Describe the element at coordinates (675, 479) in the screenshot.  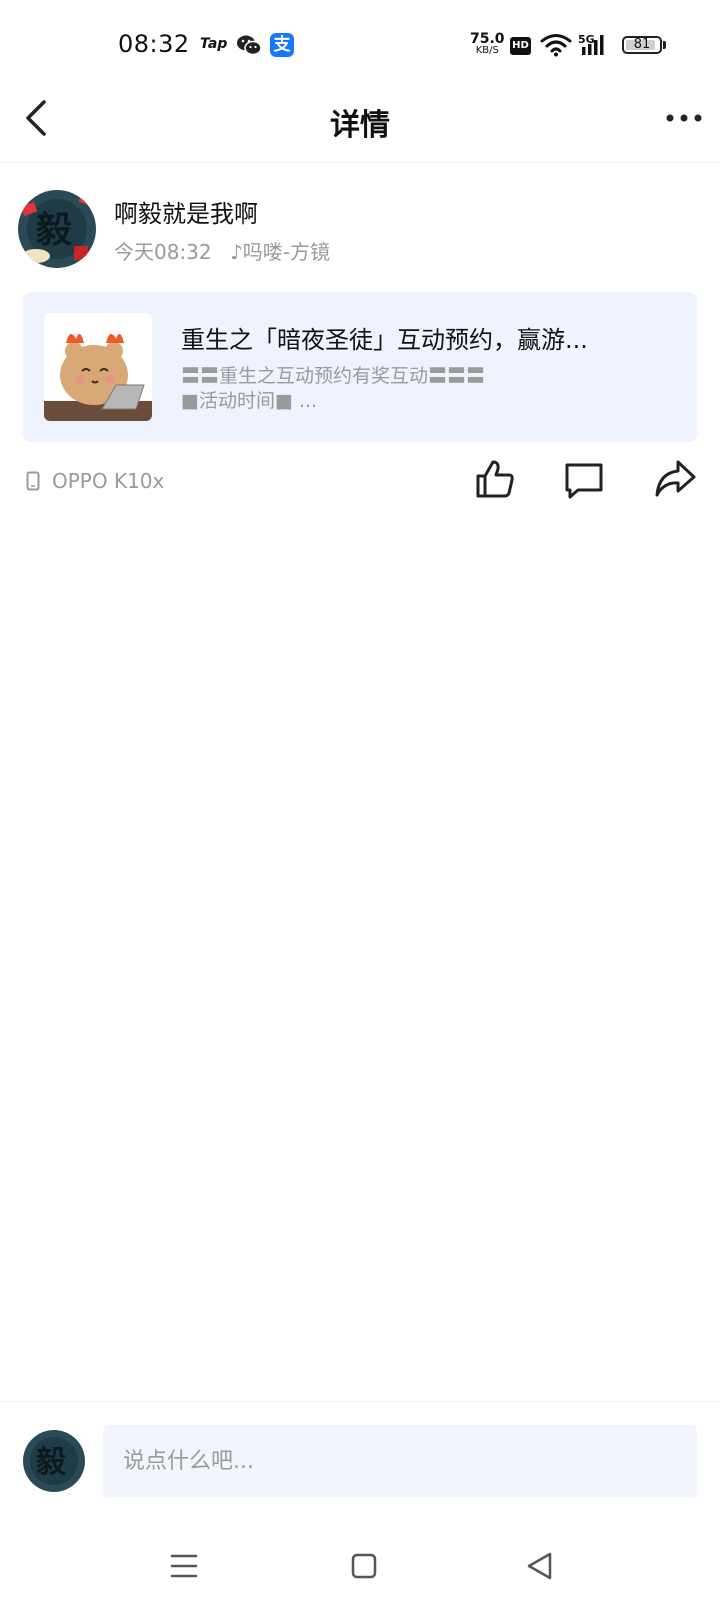
I see `share-icon` at that location.